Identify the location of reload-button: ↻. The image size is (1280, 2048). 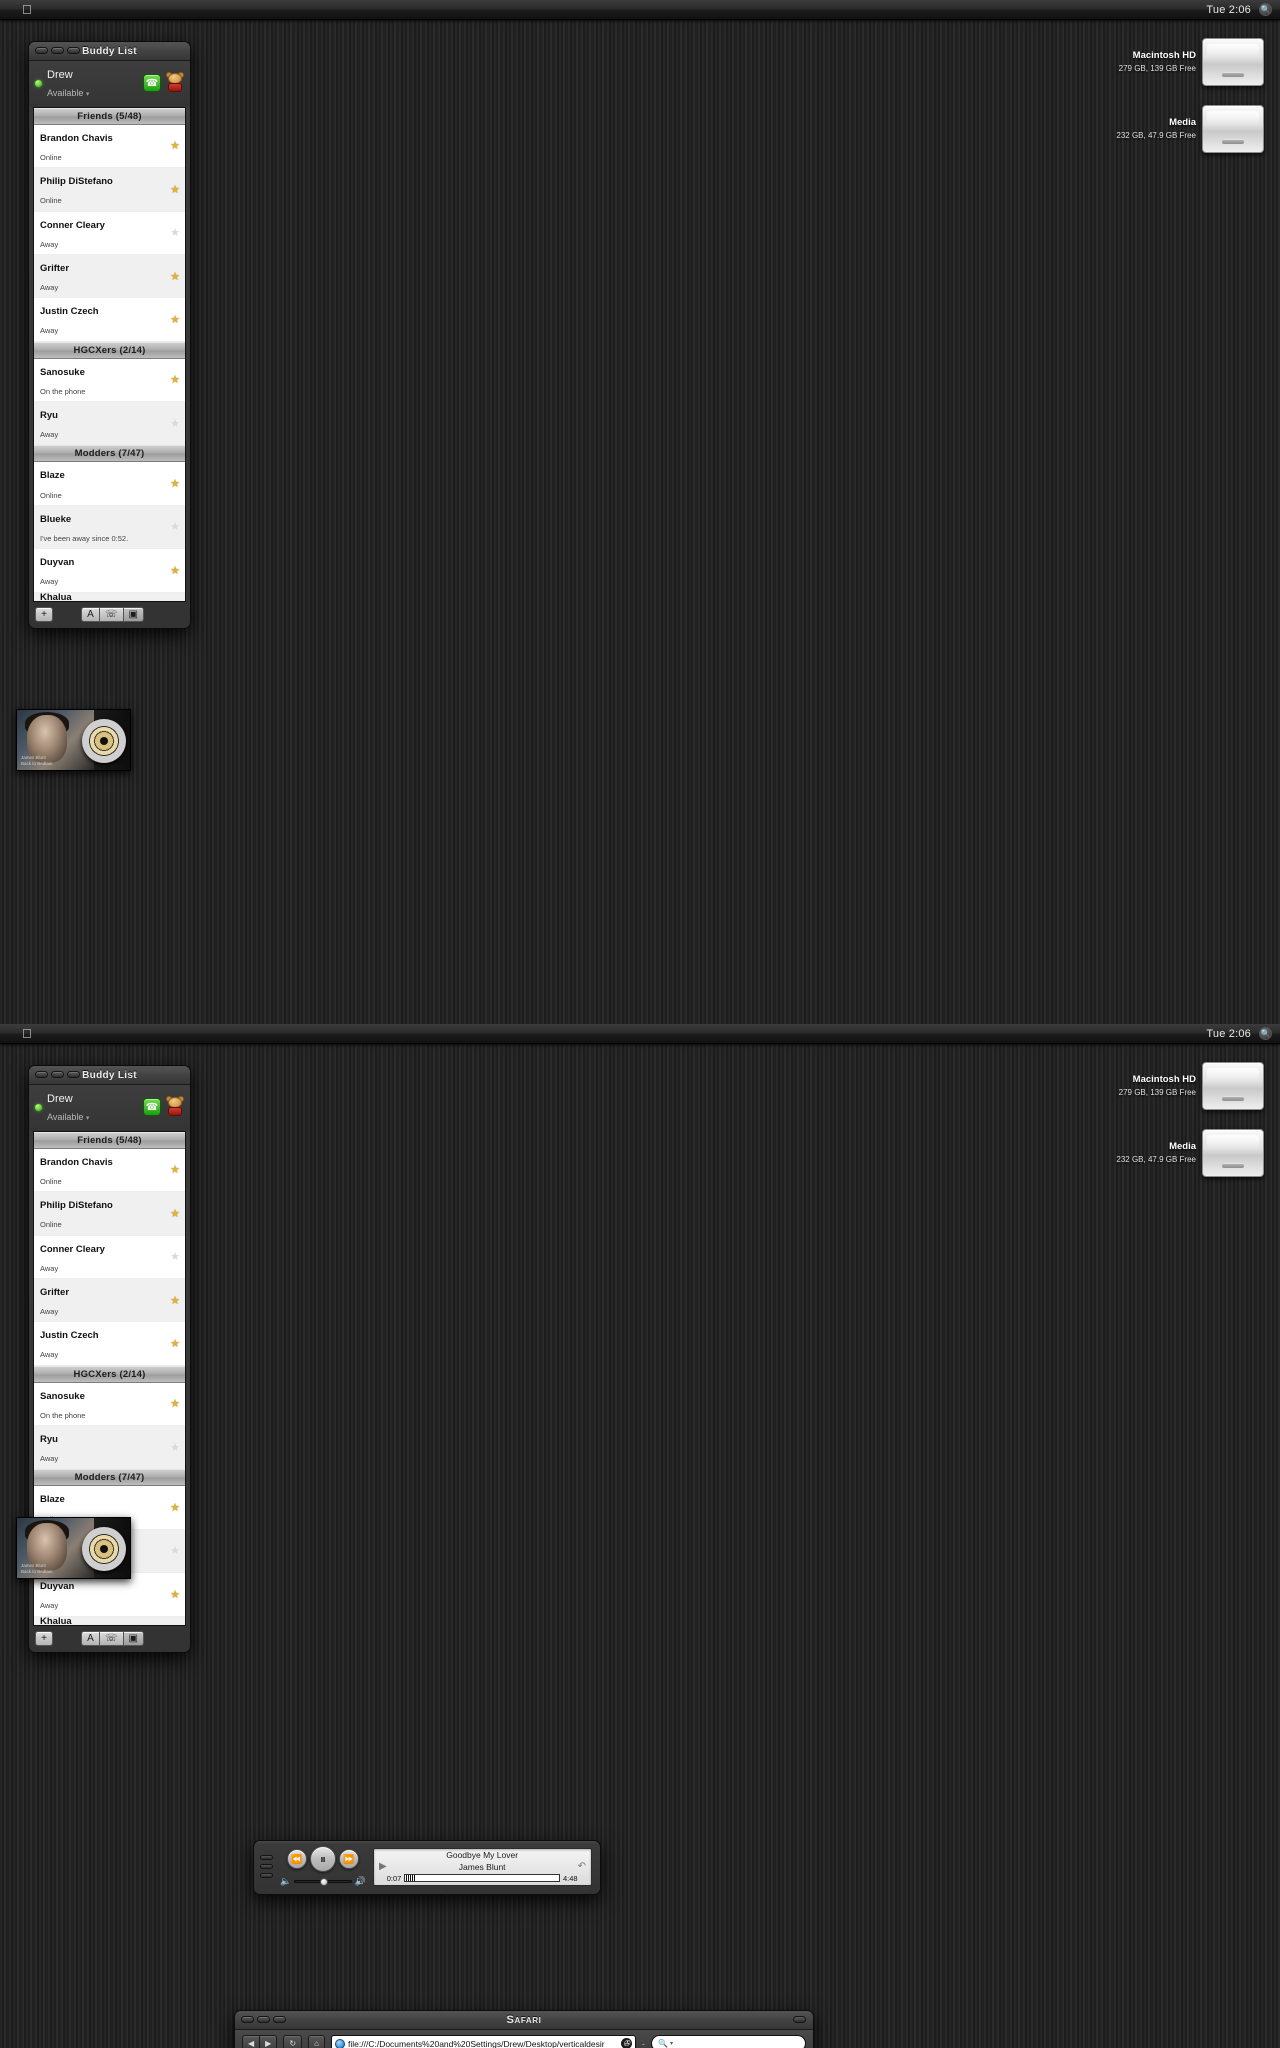
(293, 2041).